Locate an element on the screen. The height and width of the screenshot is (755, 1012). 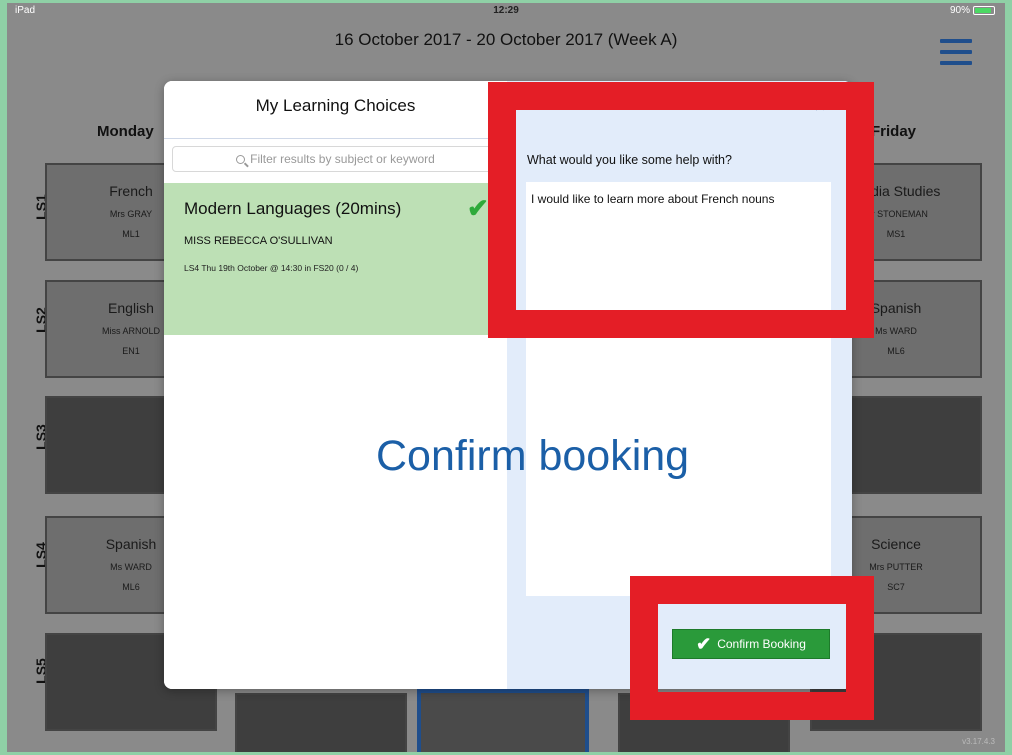
instruction-caption: Confirm booking is located at coordinates (533, 456).